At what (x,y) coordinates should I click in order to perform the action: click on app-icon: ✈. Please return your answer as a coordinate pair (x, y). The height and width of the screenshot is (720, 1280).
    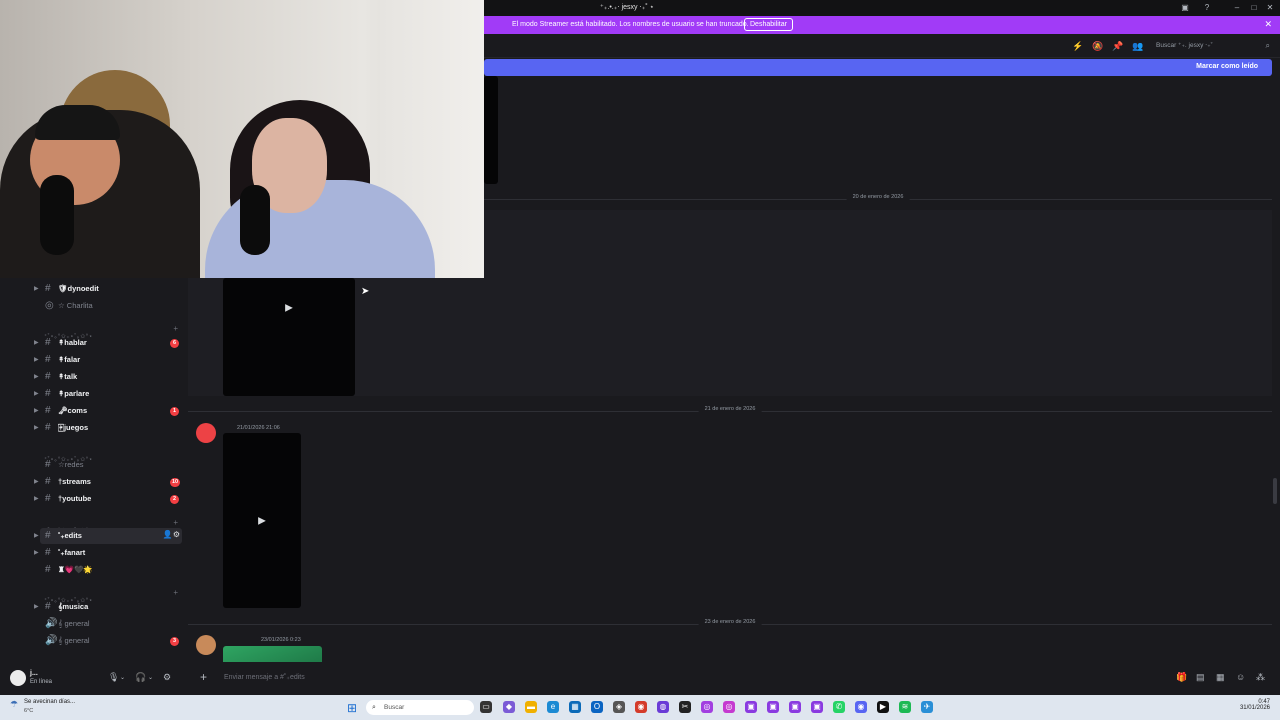
    Looking at the image, I should click on (927, 707).